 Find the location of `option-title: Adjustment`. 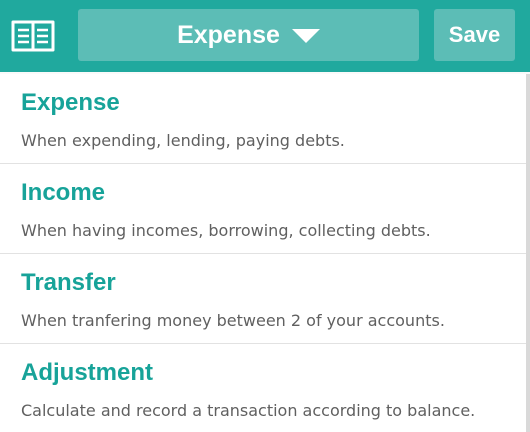

option-title: Adjustment is located at coordinates (87, 372).